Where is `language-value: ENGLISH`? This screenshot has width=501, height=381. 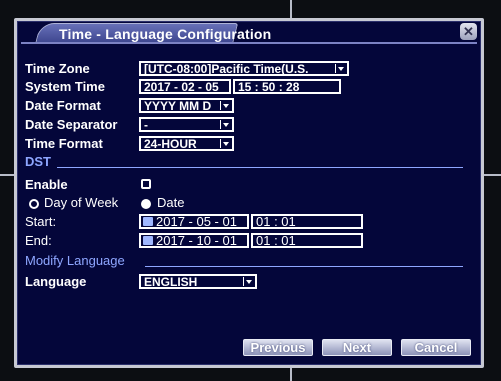 language-value: ENGLISH is located at coordinates (171, 282).